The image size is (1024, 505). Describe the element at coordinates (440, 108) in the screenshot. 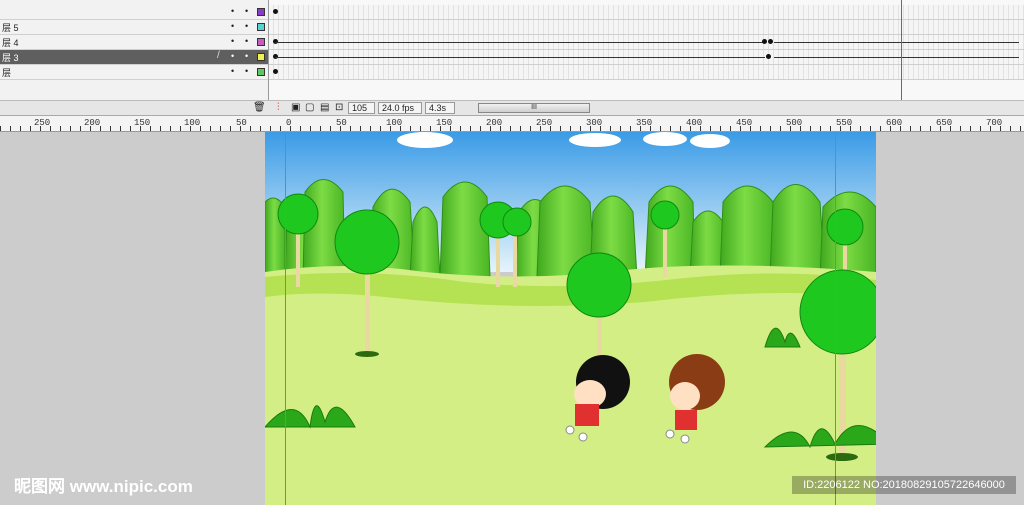

I see `elapsed-time: 4.3s` at that location.